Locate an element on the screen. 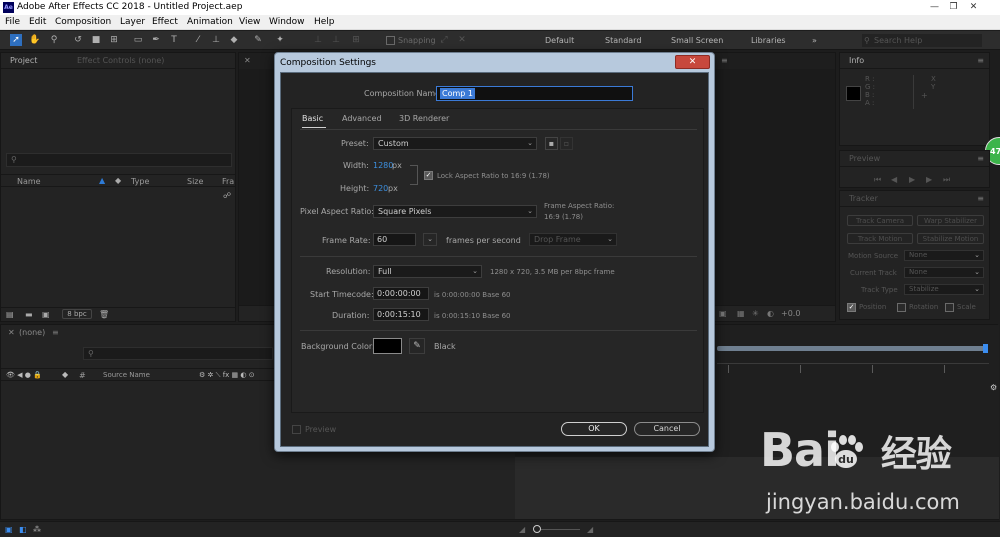  ok-button: OK is located at coordinates (594, 429).